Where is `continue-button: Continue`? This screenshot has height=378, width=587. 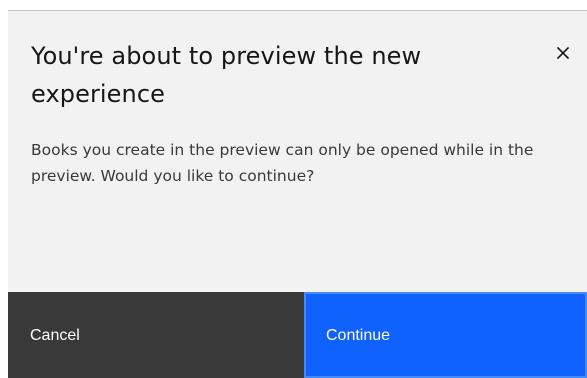 continue-button: Continue is located at coordinates (445, 335).